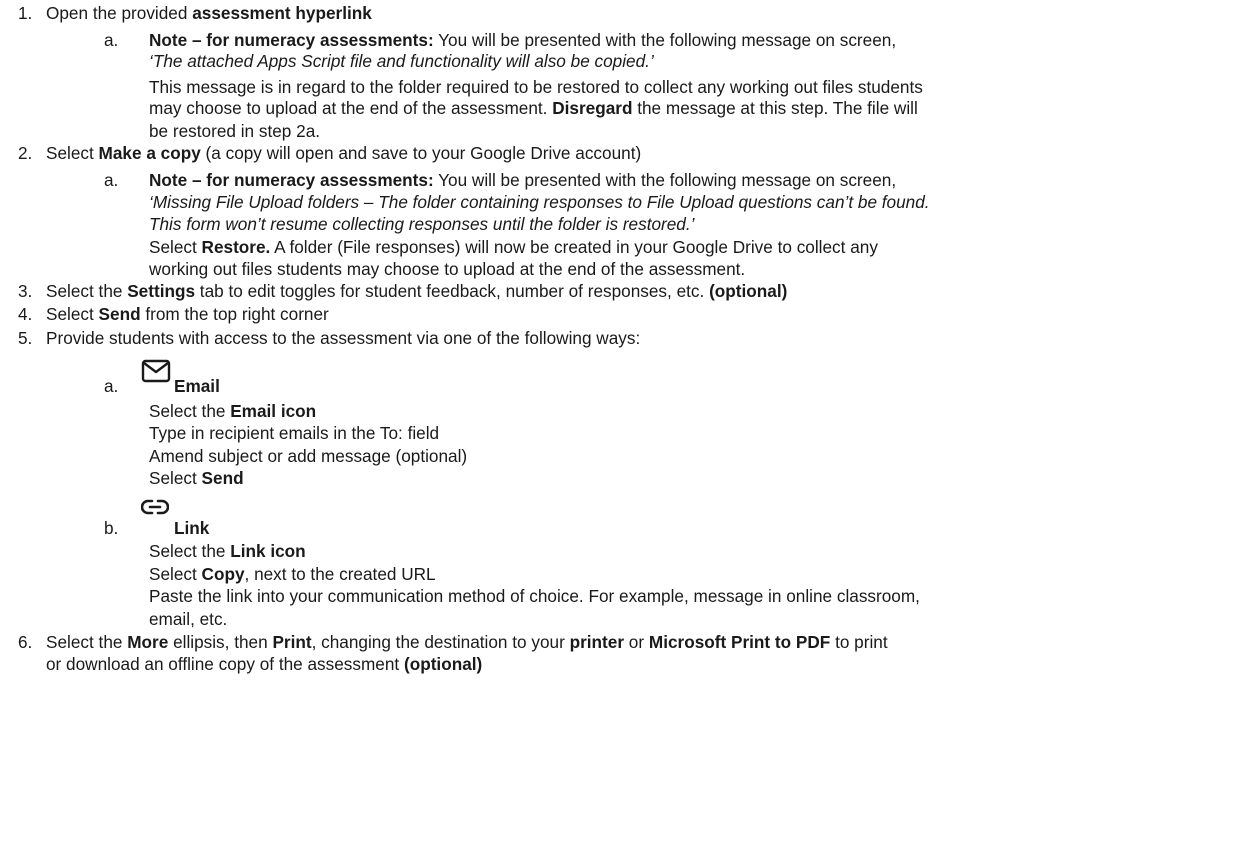 Image resolution: width=1255 pixels, height=849 pixels. What do you see at coordinates (282, 13) in the screenshot?
I see `assessment-hyperlink: assessment hyperlink` at bounding box center [282, 13].